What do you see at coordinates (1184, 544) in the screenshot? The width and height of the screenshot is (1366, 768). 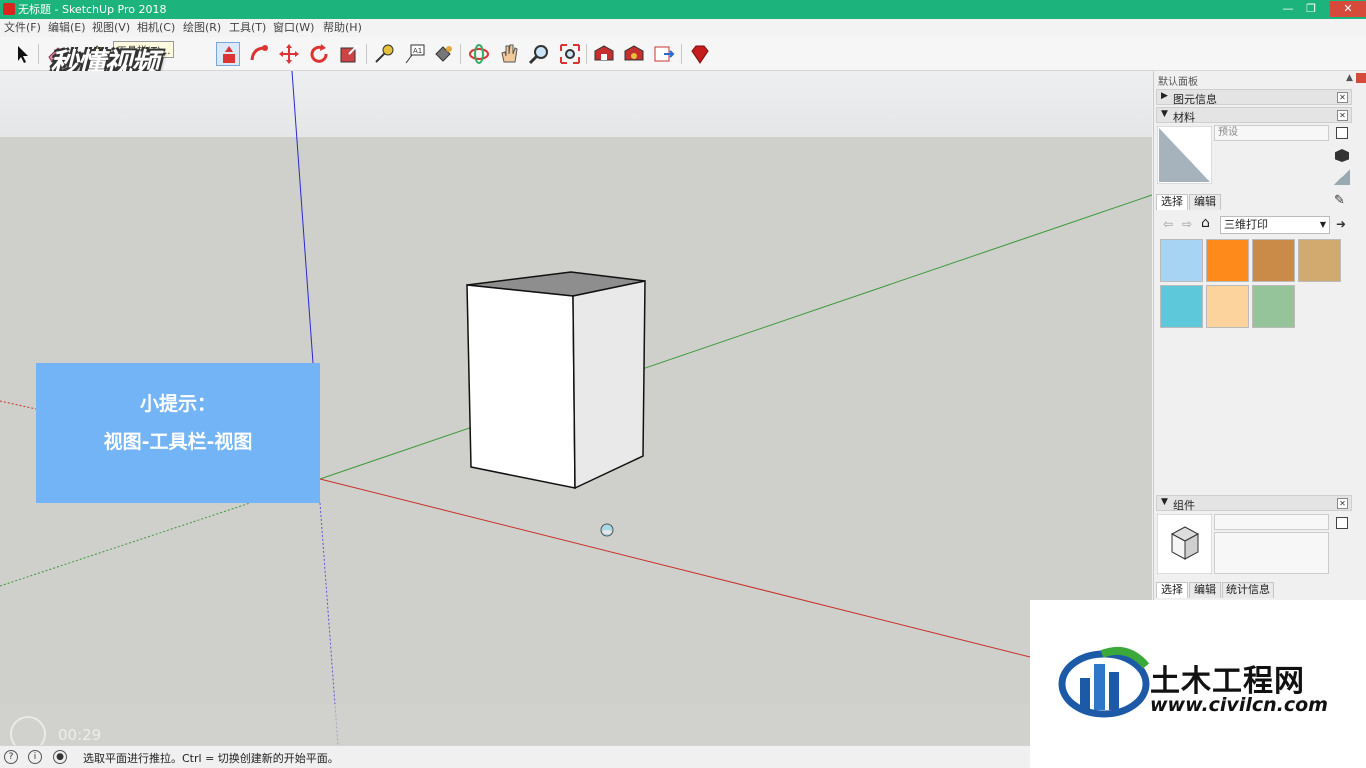 I see `component-preview` at bounding box center [1184, 544].